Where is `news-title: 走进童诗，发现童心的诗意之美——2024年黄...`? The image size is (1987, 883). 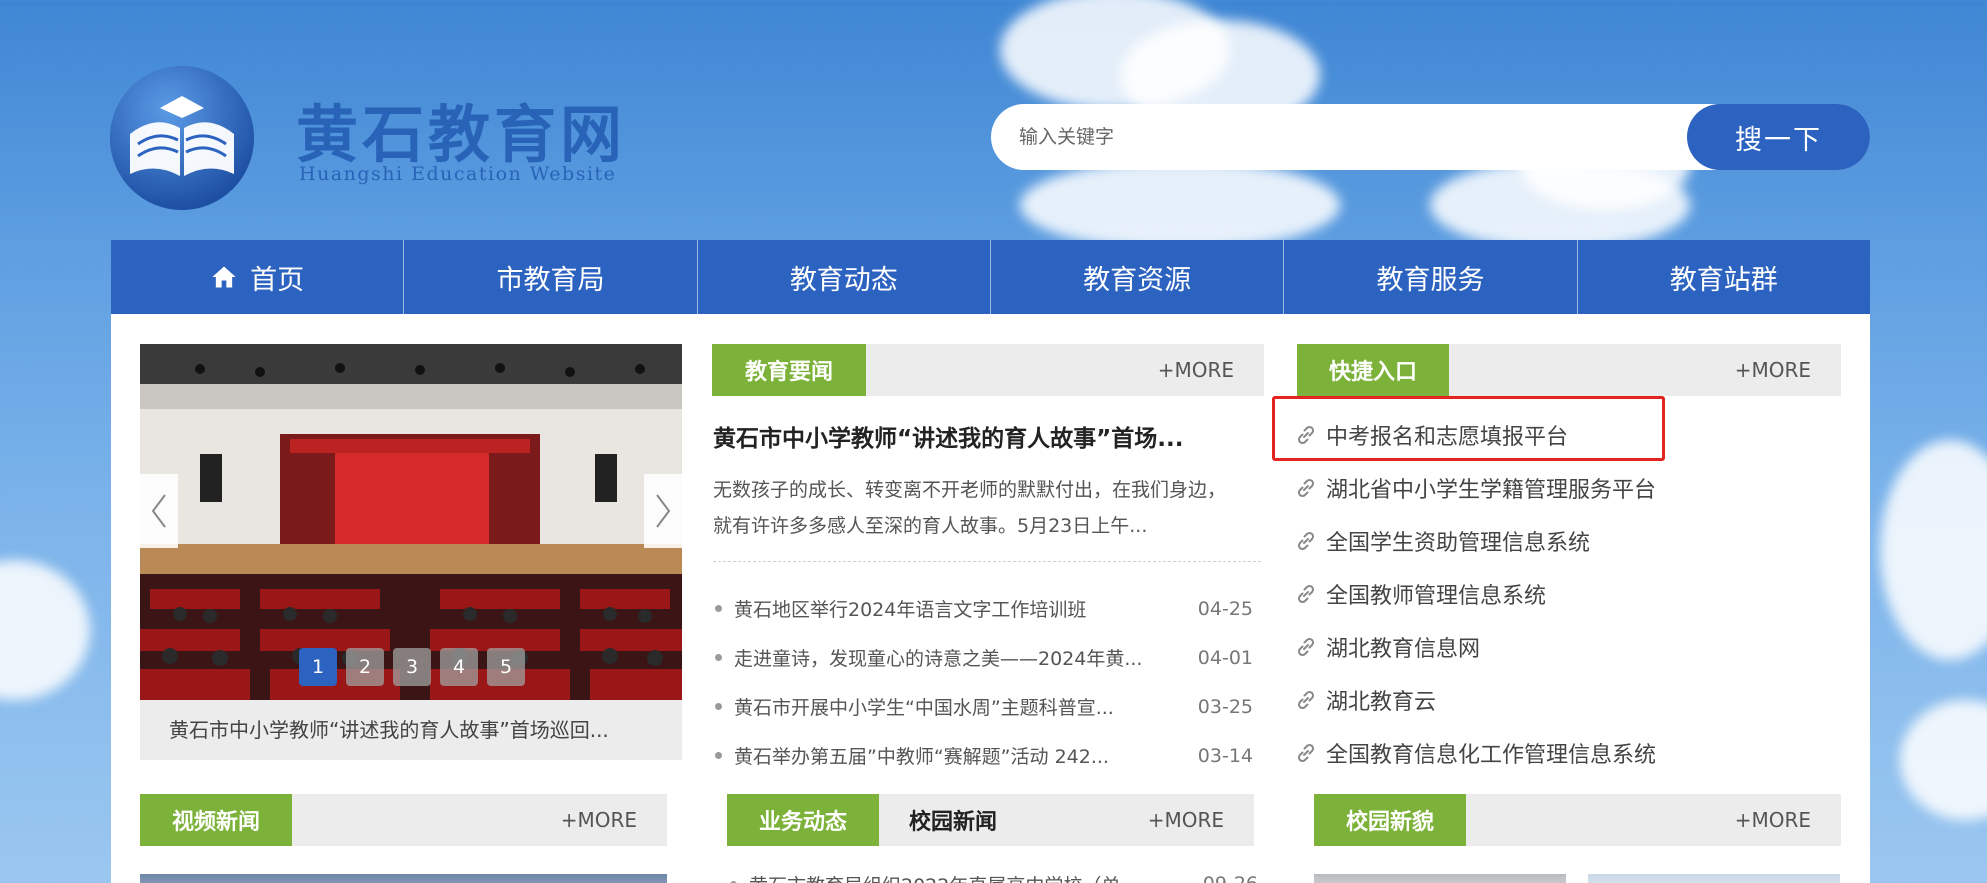 news-title: 走进童诗，发现童心的诗意之美——2024年黄... is located at coordinates (938, 659).